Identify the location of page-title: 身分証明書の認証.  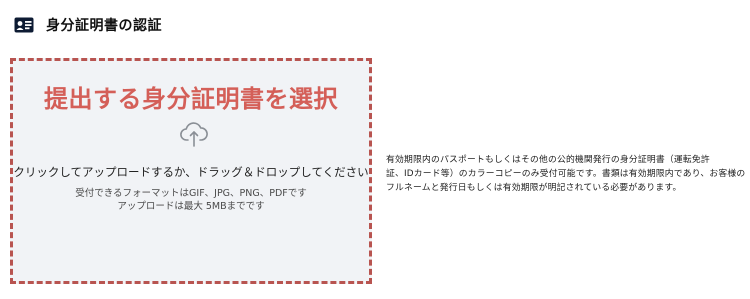
(104, 26).